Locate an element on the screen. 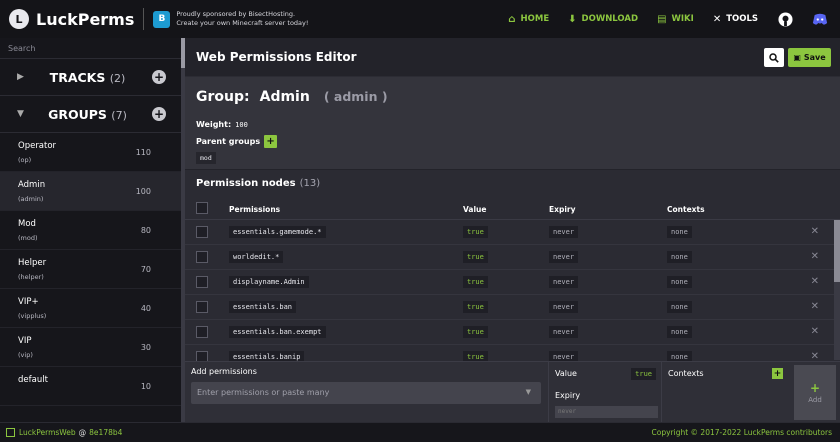 Image resolution: width=840 pixels, height=442 pixels. app-name: LuckPerms is located at coordinates (85, 19).